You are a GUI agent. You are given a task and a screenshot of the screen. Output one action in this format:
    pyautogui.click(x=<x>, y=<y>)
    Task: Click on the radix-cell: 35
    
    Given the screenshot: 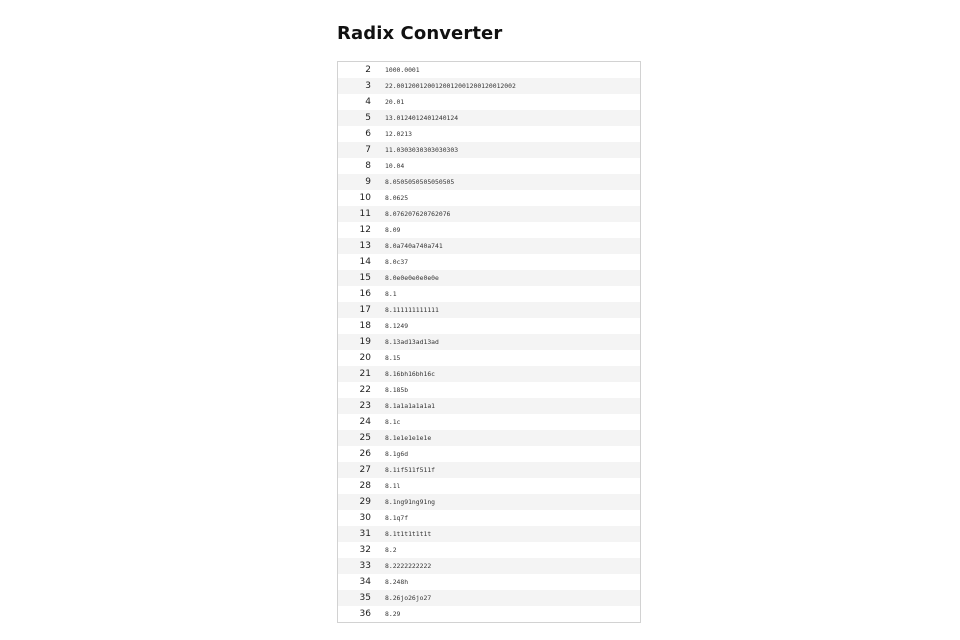 What is the action you would take?
    pyautogui.click(x=354, y=598)
    